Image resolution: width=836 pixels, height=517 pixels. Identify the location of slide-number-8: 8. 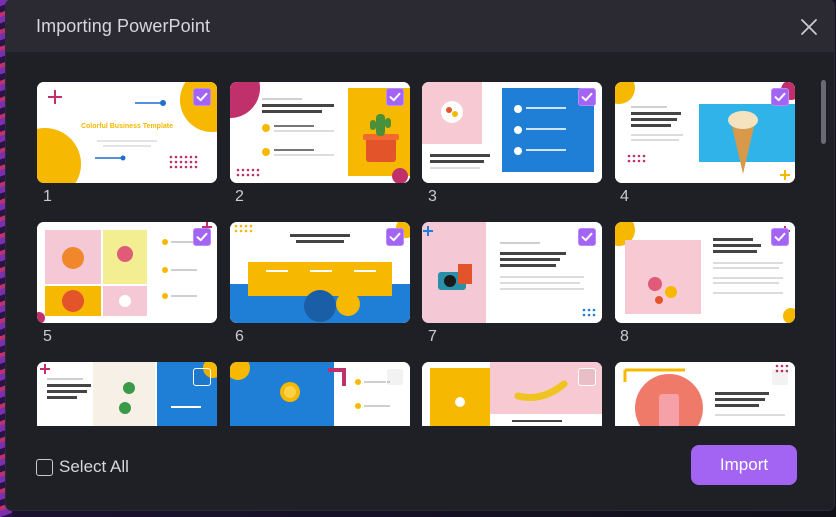
(624, 336).